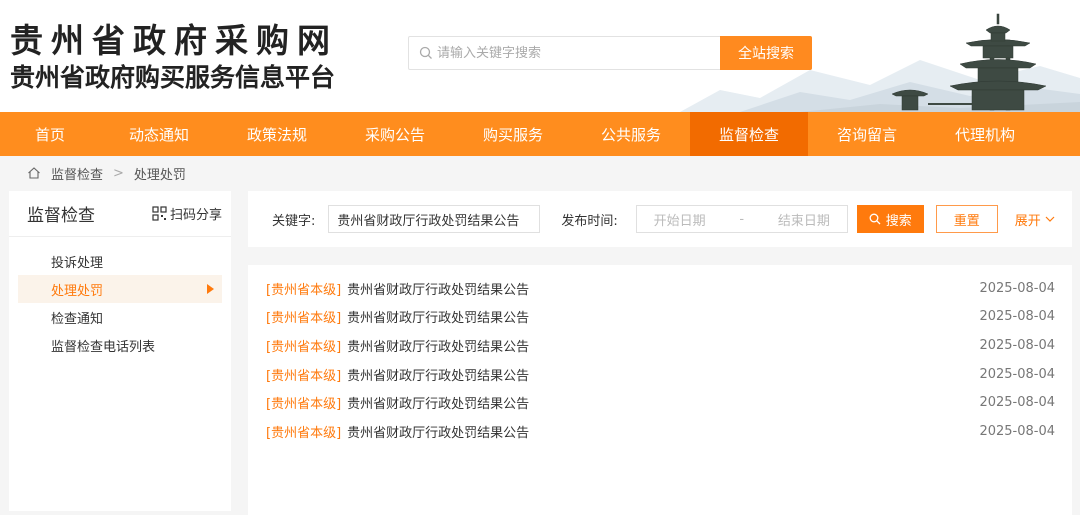 The image size is (1080, 515). I want to click on date-range-picker: 开始日期 - 结束日期, so click(741, 219).